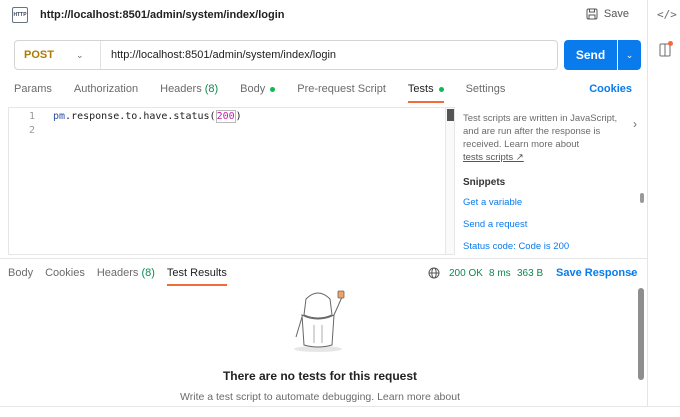  Describe the element at coordinates (147, 116) in the screenshot. I see `code-line: pm.response.to.have.status(200)` at that location.